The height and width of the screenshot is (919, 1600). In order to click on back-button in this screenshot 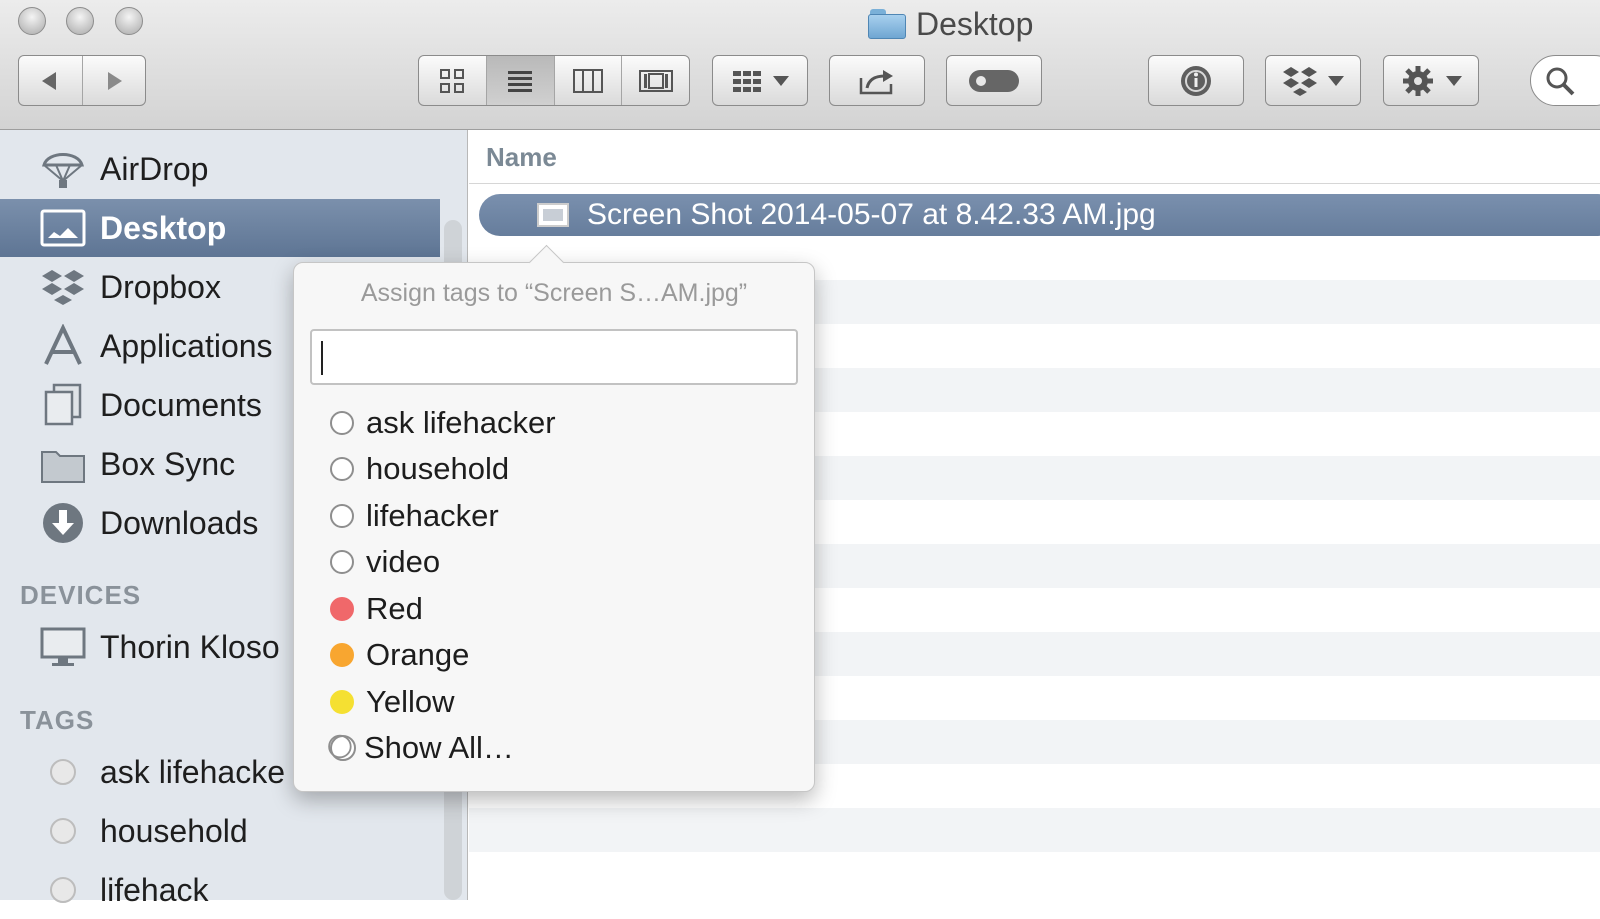, I will do `click(51, 80)`.